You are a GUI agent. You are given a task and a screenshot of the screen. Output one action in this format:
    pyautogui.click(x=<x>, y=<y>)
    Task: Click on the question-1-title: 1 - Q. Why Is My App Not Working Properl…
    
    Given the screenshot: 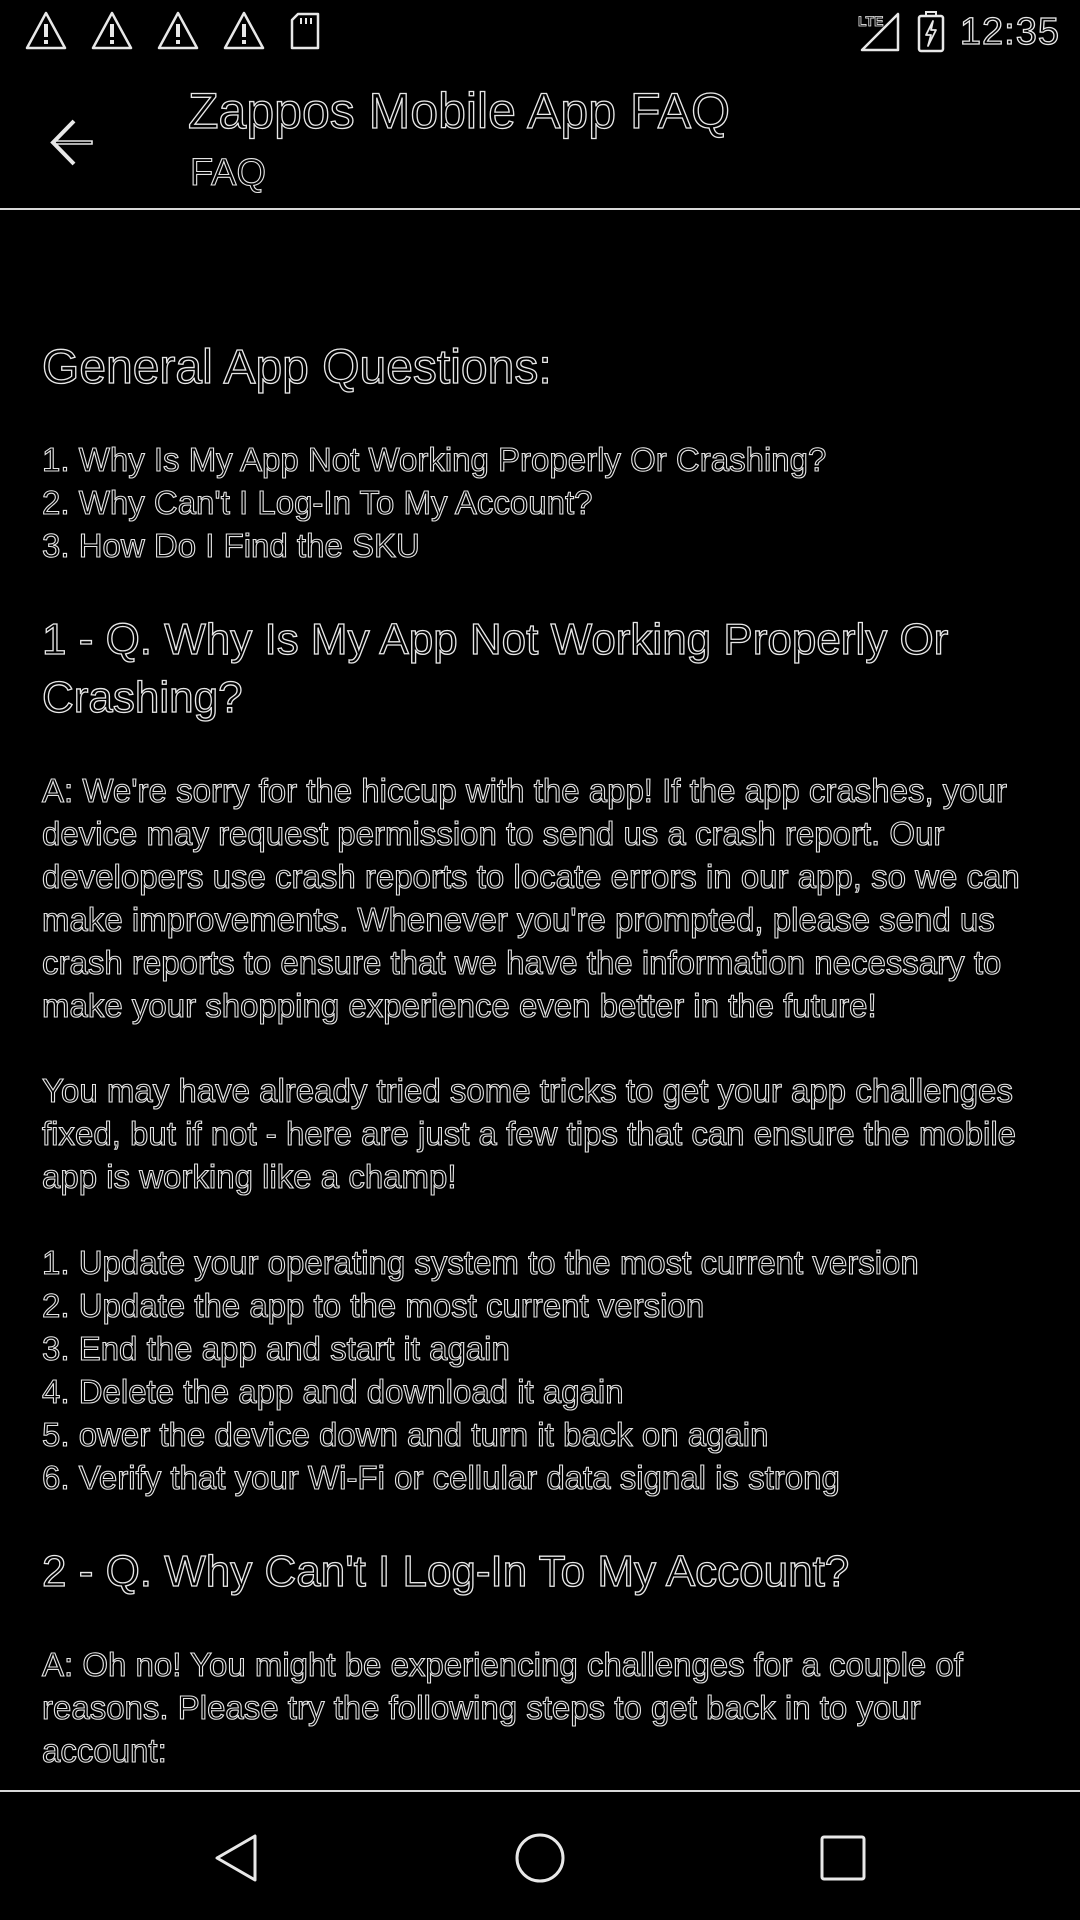 What is the action you would take?
    pyautogui.click(x=495, y=668)
    